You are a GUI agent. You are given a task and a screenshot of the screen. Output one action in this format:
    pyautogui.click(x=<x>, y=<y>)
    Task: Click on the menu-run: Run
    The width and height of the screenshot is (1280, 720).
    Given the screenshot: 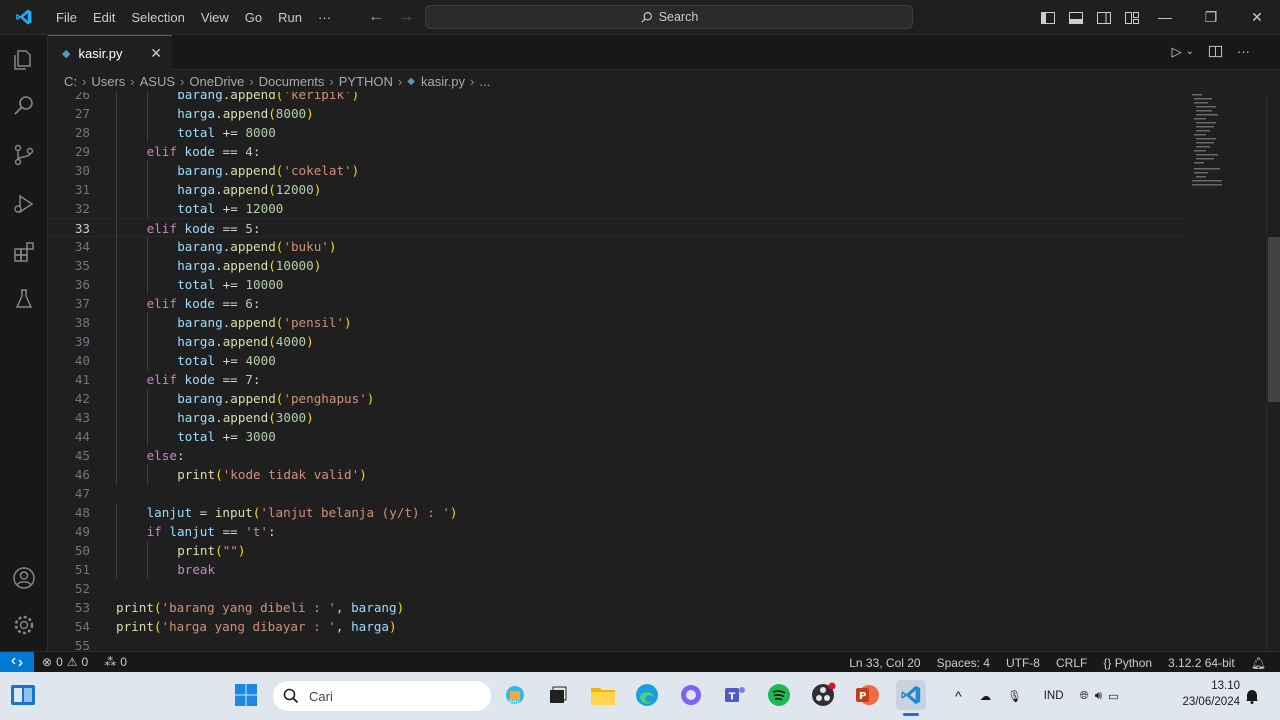 What is the action you would take?
    pyautogui.click(x=290, y=17)
    